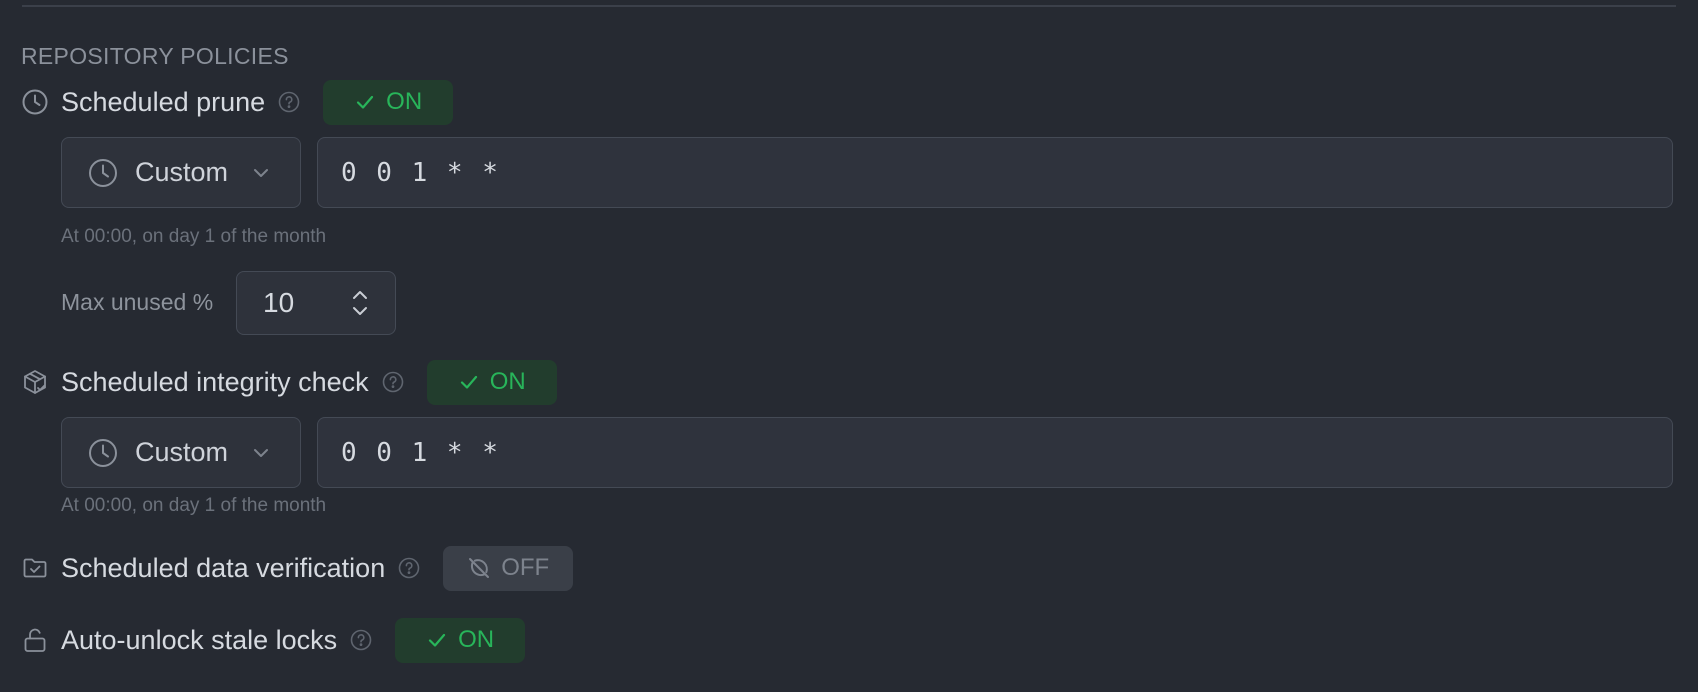  I want to click on prune-toggle: ON, so click(388, 102).